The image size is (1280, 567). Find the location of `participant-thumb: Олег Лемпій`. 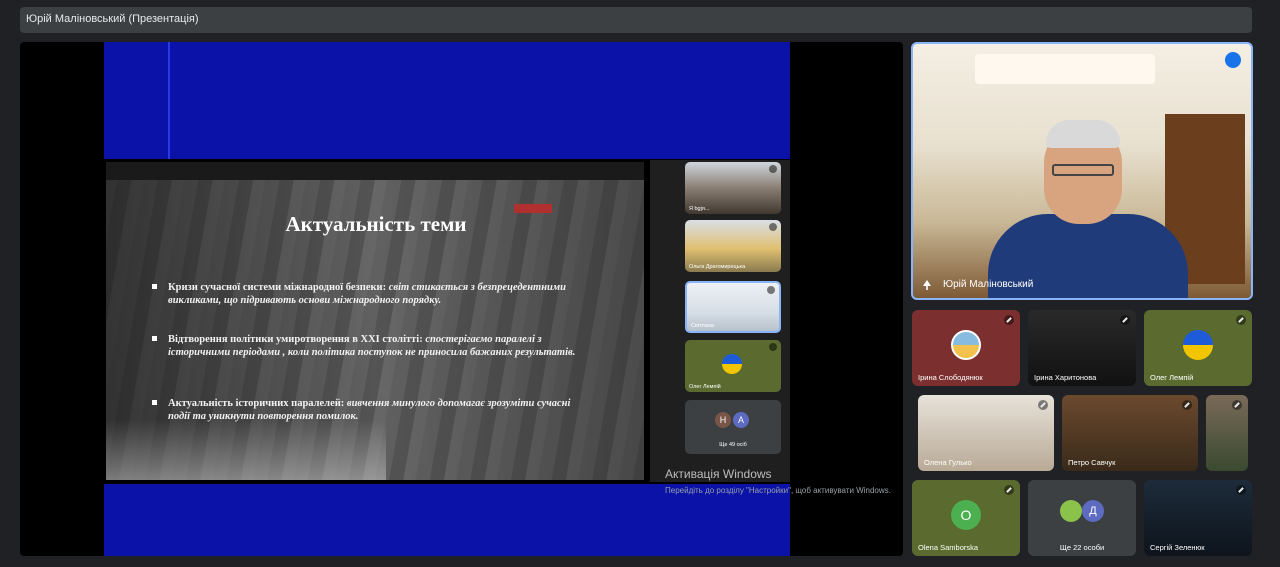

participant-thumb: Олег Лемпій is located at coordinates (733, 366).